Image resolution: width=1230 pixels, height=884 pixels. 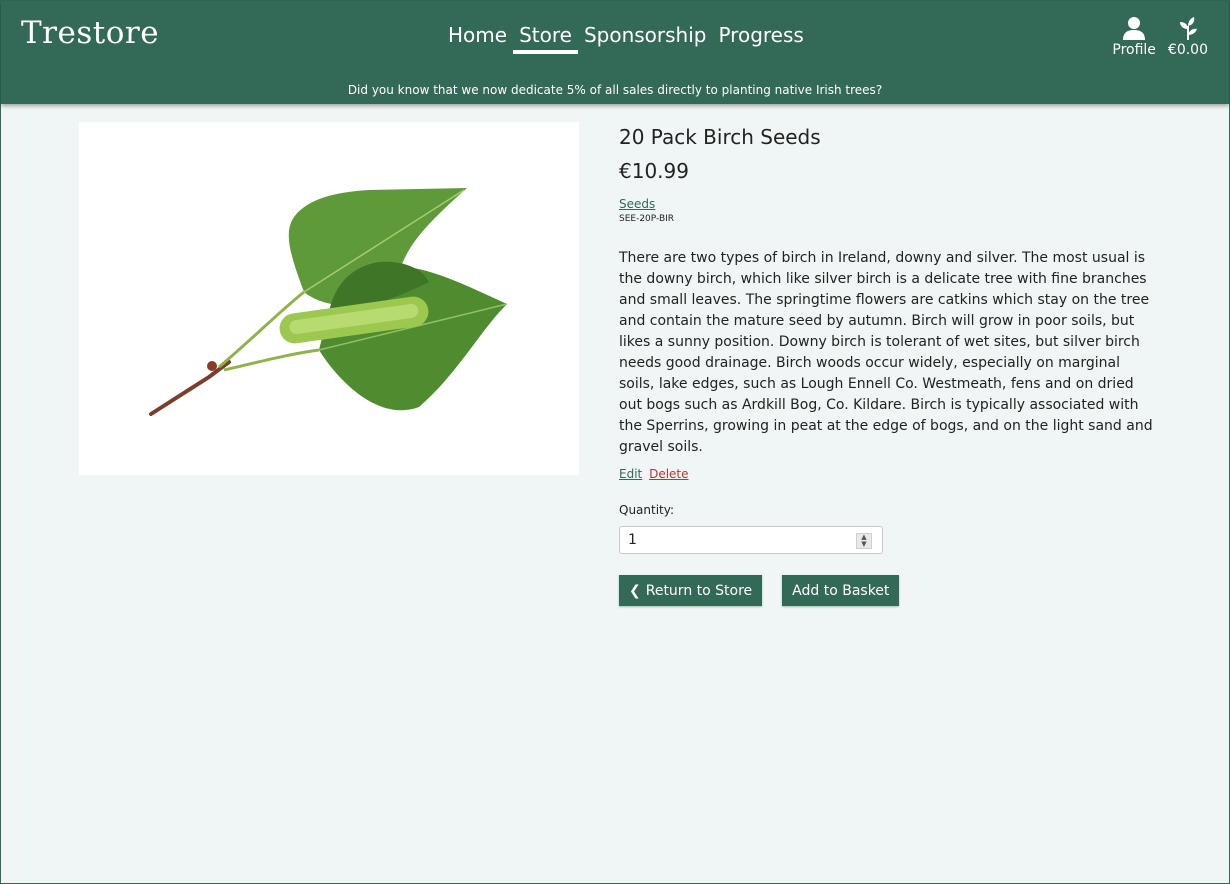 I want to click on nav-home: Home, so click(x=477, y=35).